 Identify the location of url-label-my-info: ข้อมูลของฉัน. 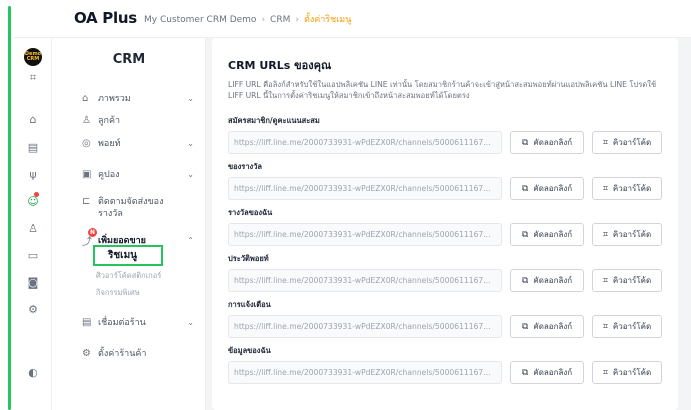
(249, 350).